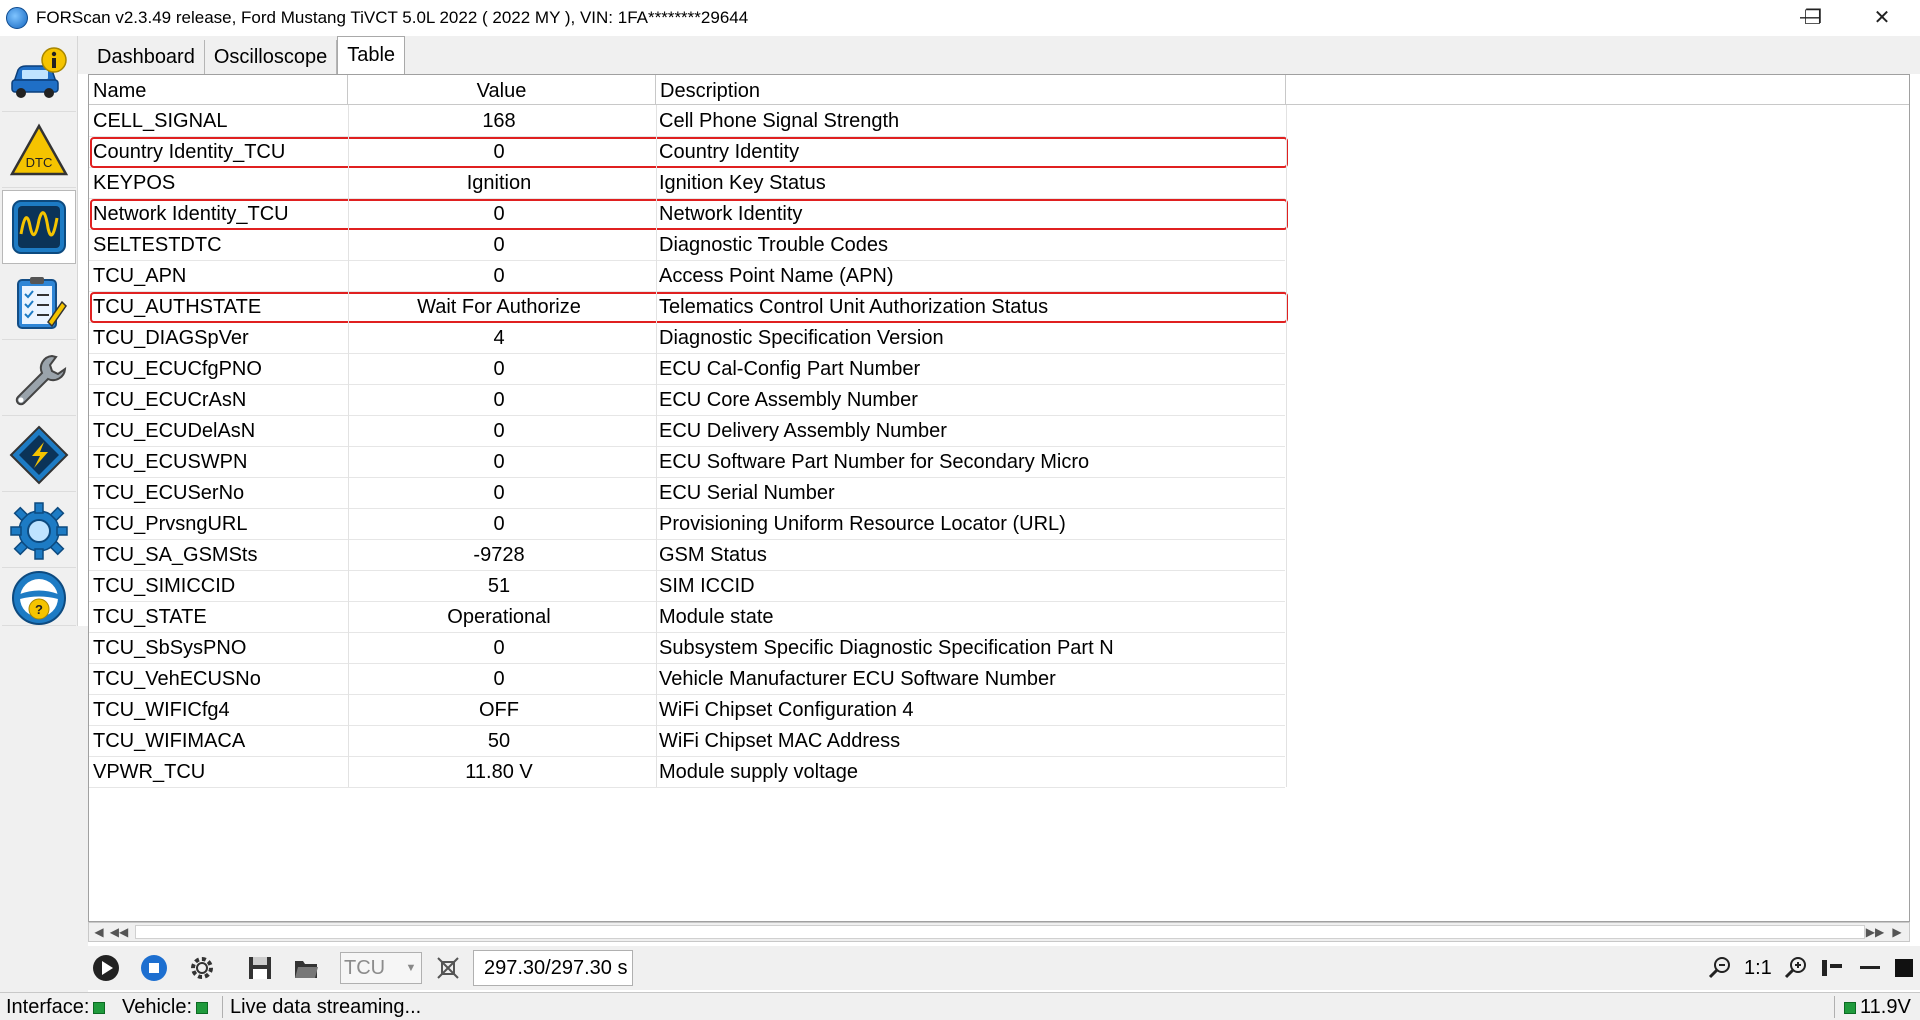  Describe the element at coordinates (801, 338) in the screenshot. I see `cell-description: Diagnostic Specification Version` at that location.